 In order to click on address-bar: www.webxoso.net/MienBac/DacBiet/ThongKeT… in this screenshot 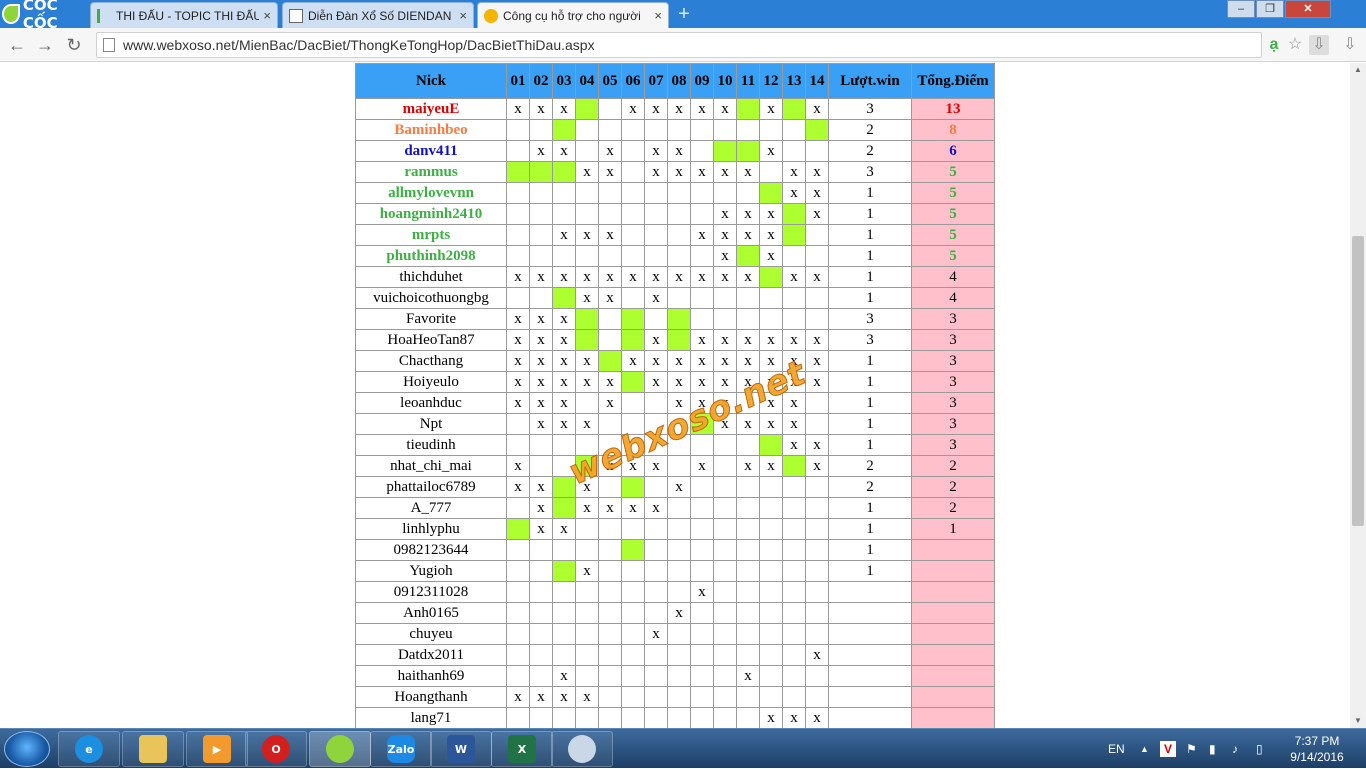, I will do `click(679, 45)`.